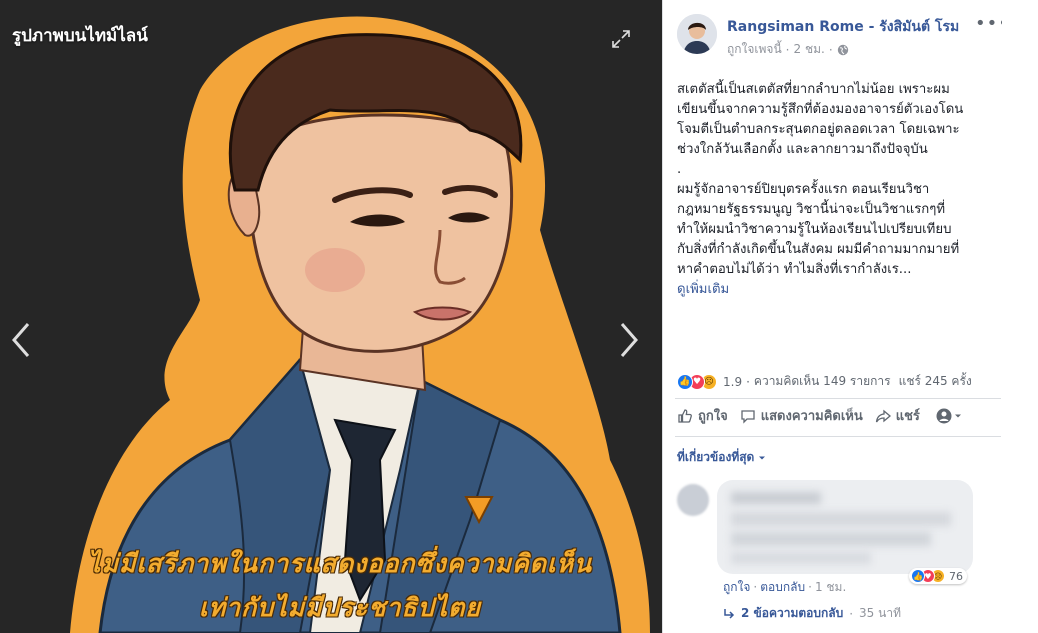 The width and height of the screenshot is (1038, 633). I want to click on comment-actions: ถูกใจ · ตอบกลับ · 1 ชม., so click(784, 587).